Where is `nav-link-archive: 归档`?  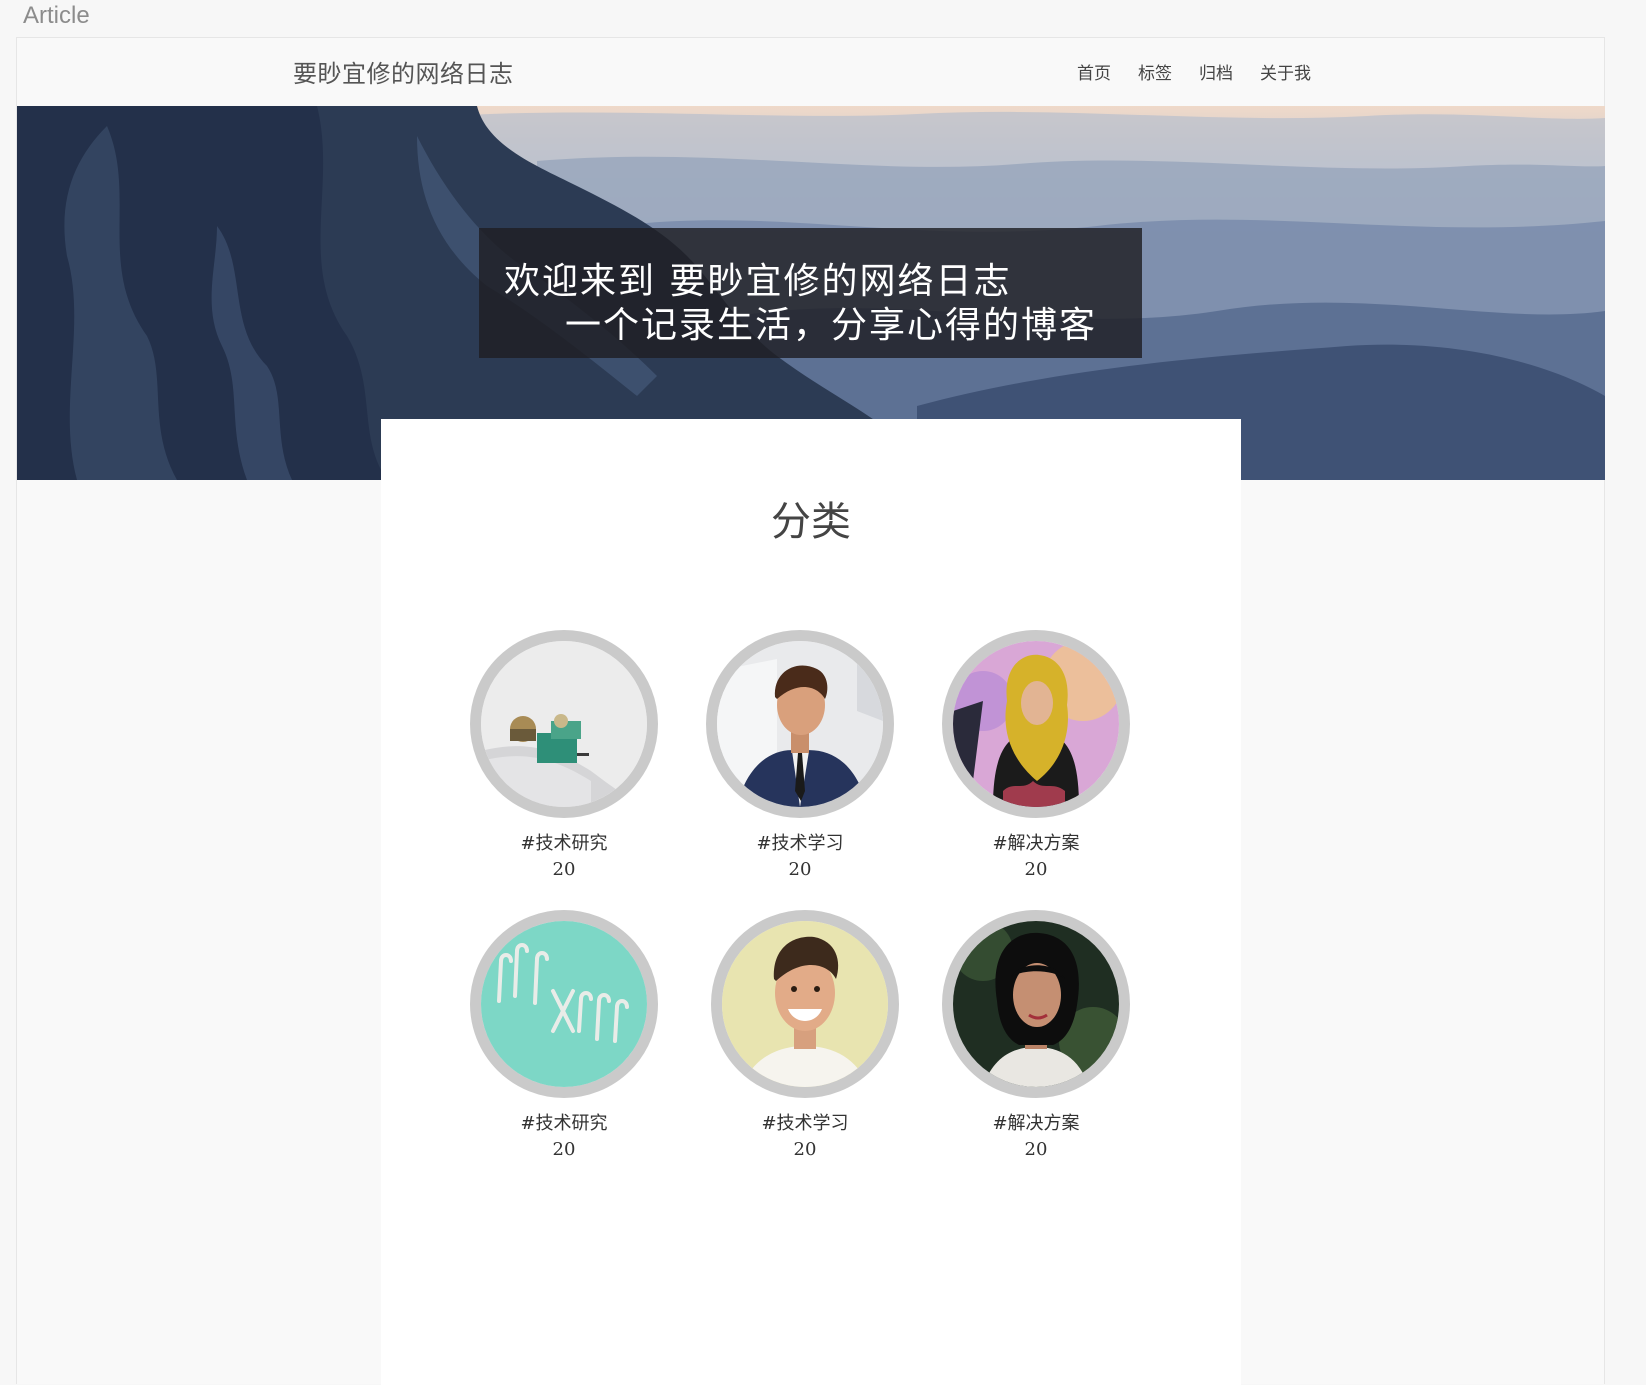
nav-link-archive: 归档 is located at coordinates (1216, 71).